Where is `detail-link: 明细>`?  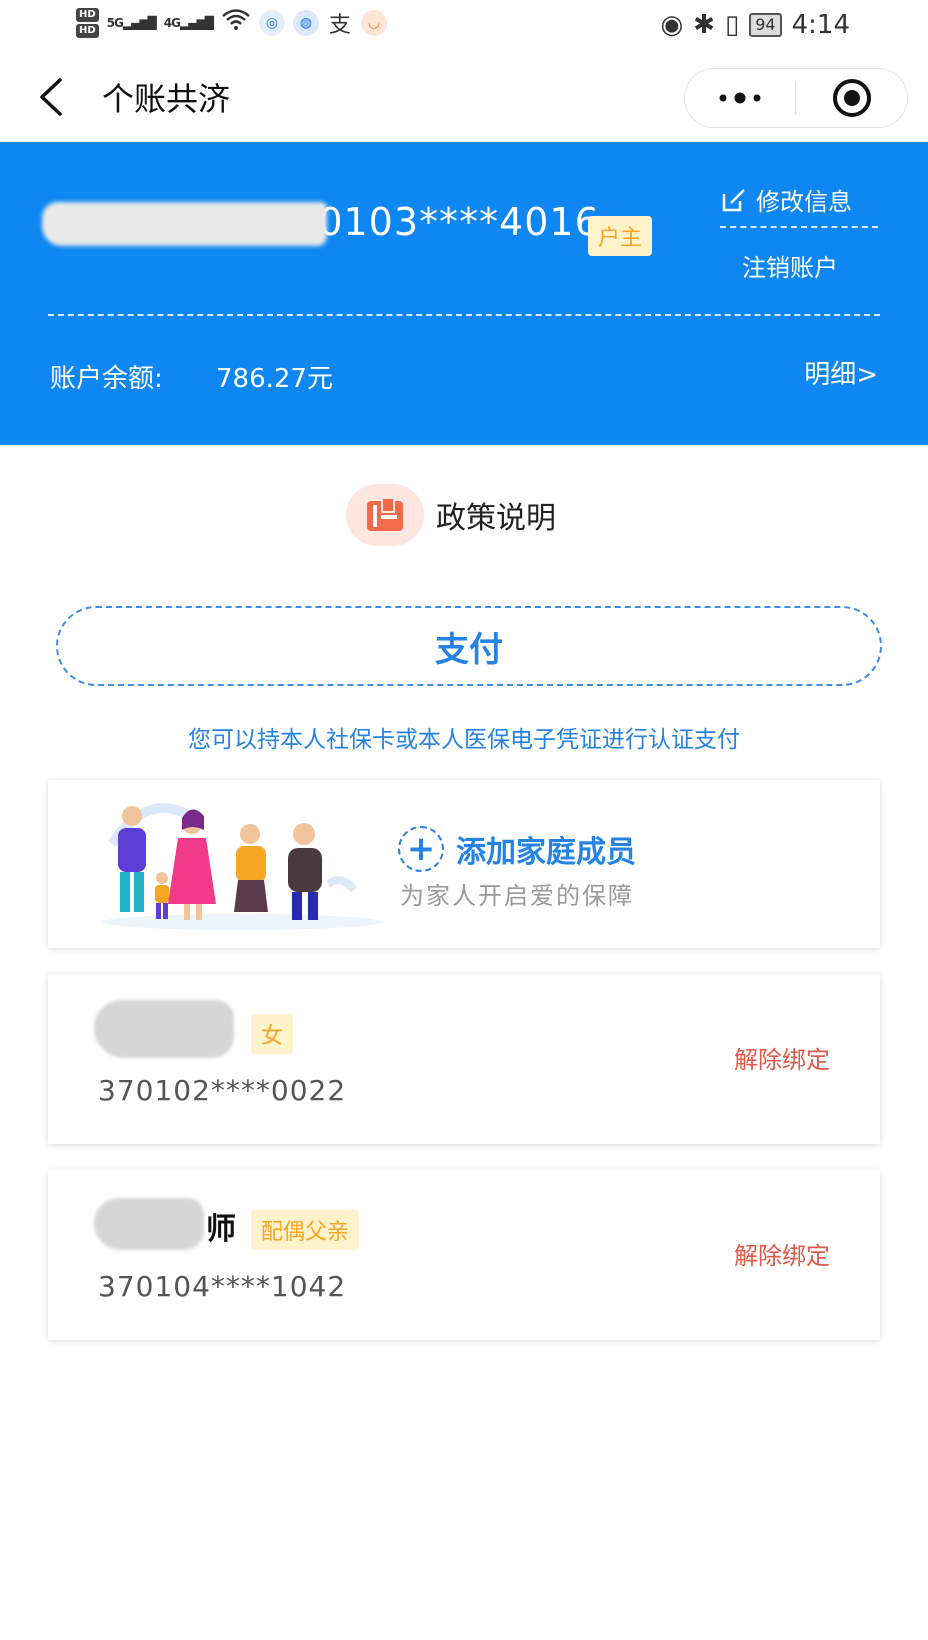
detail-link: 明细> is located at coordinates (841, 372).